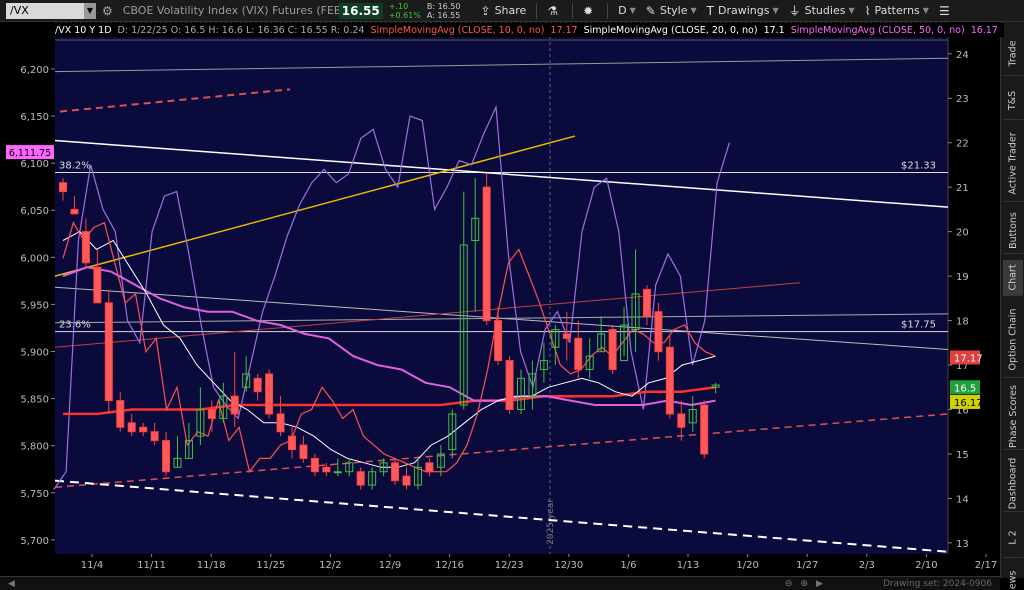  I want to click on tab-label: T&S, so click(1013, 100).